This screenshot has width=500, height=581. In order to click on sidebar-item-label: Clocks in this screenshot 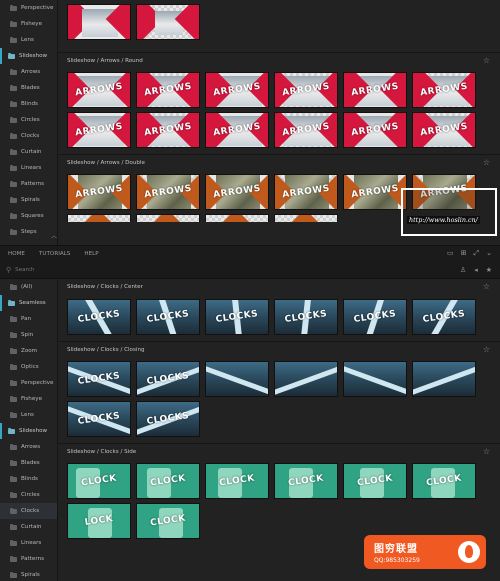, I will do `click(30, 136)`.